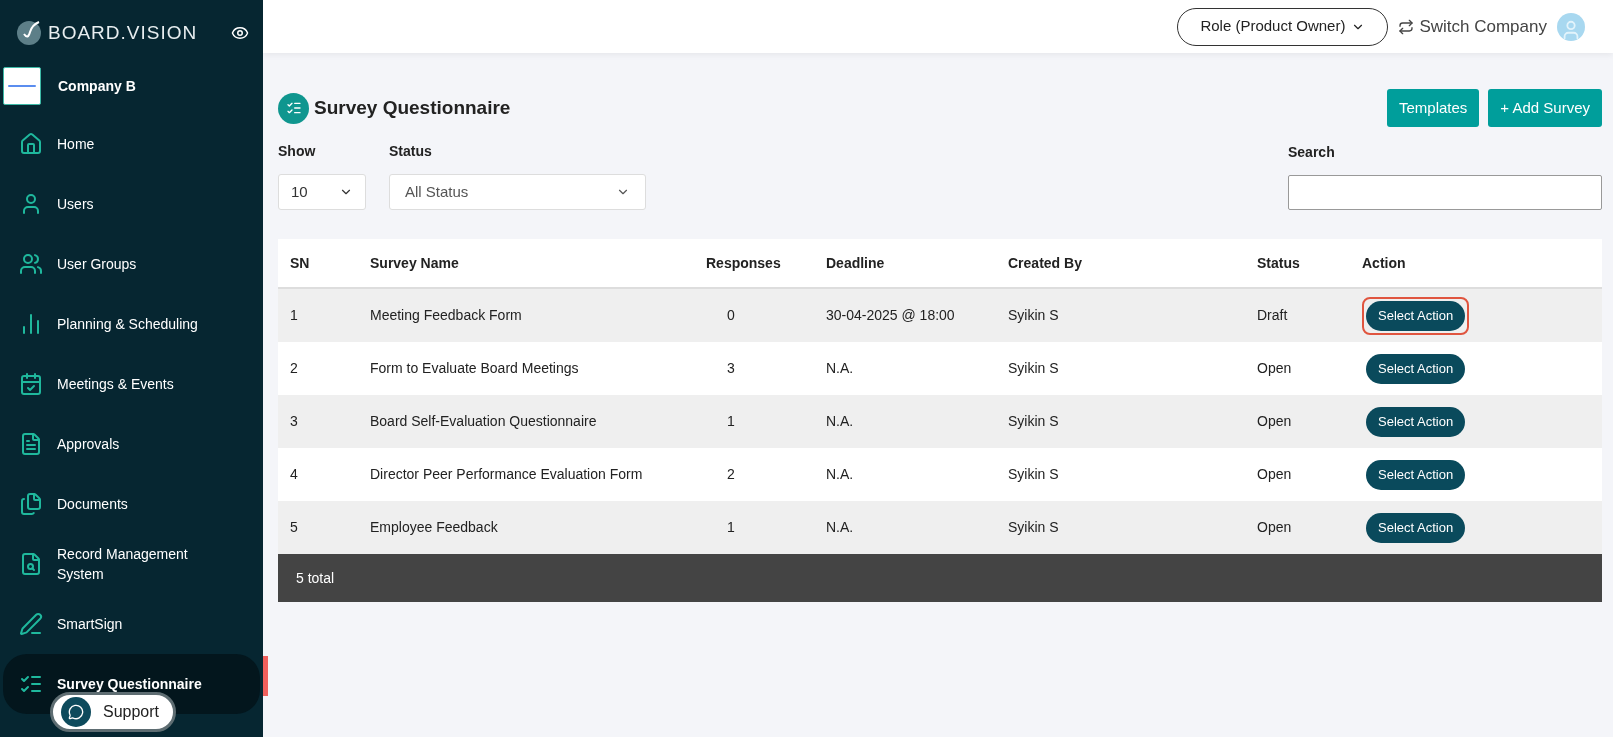 The height and width of the screenshot is (737, 1613). What do you see at coordinates (890, 315) in the screenshot?
I see `table-cell: 30-04-2025 @ 18:00` at bounding box center [890, 315].